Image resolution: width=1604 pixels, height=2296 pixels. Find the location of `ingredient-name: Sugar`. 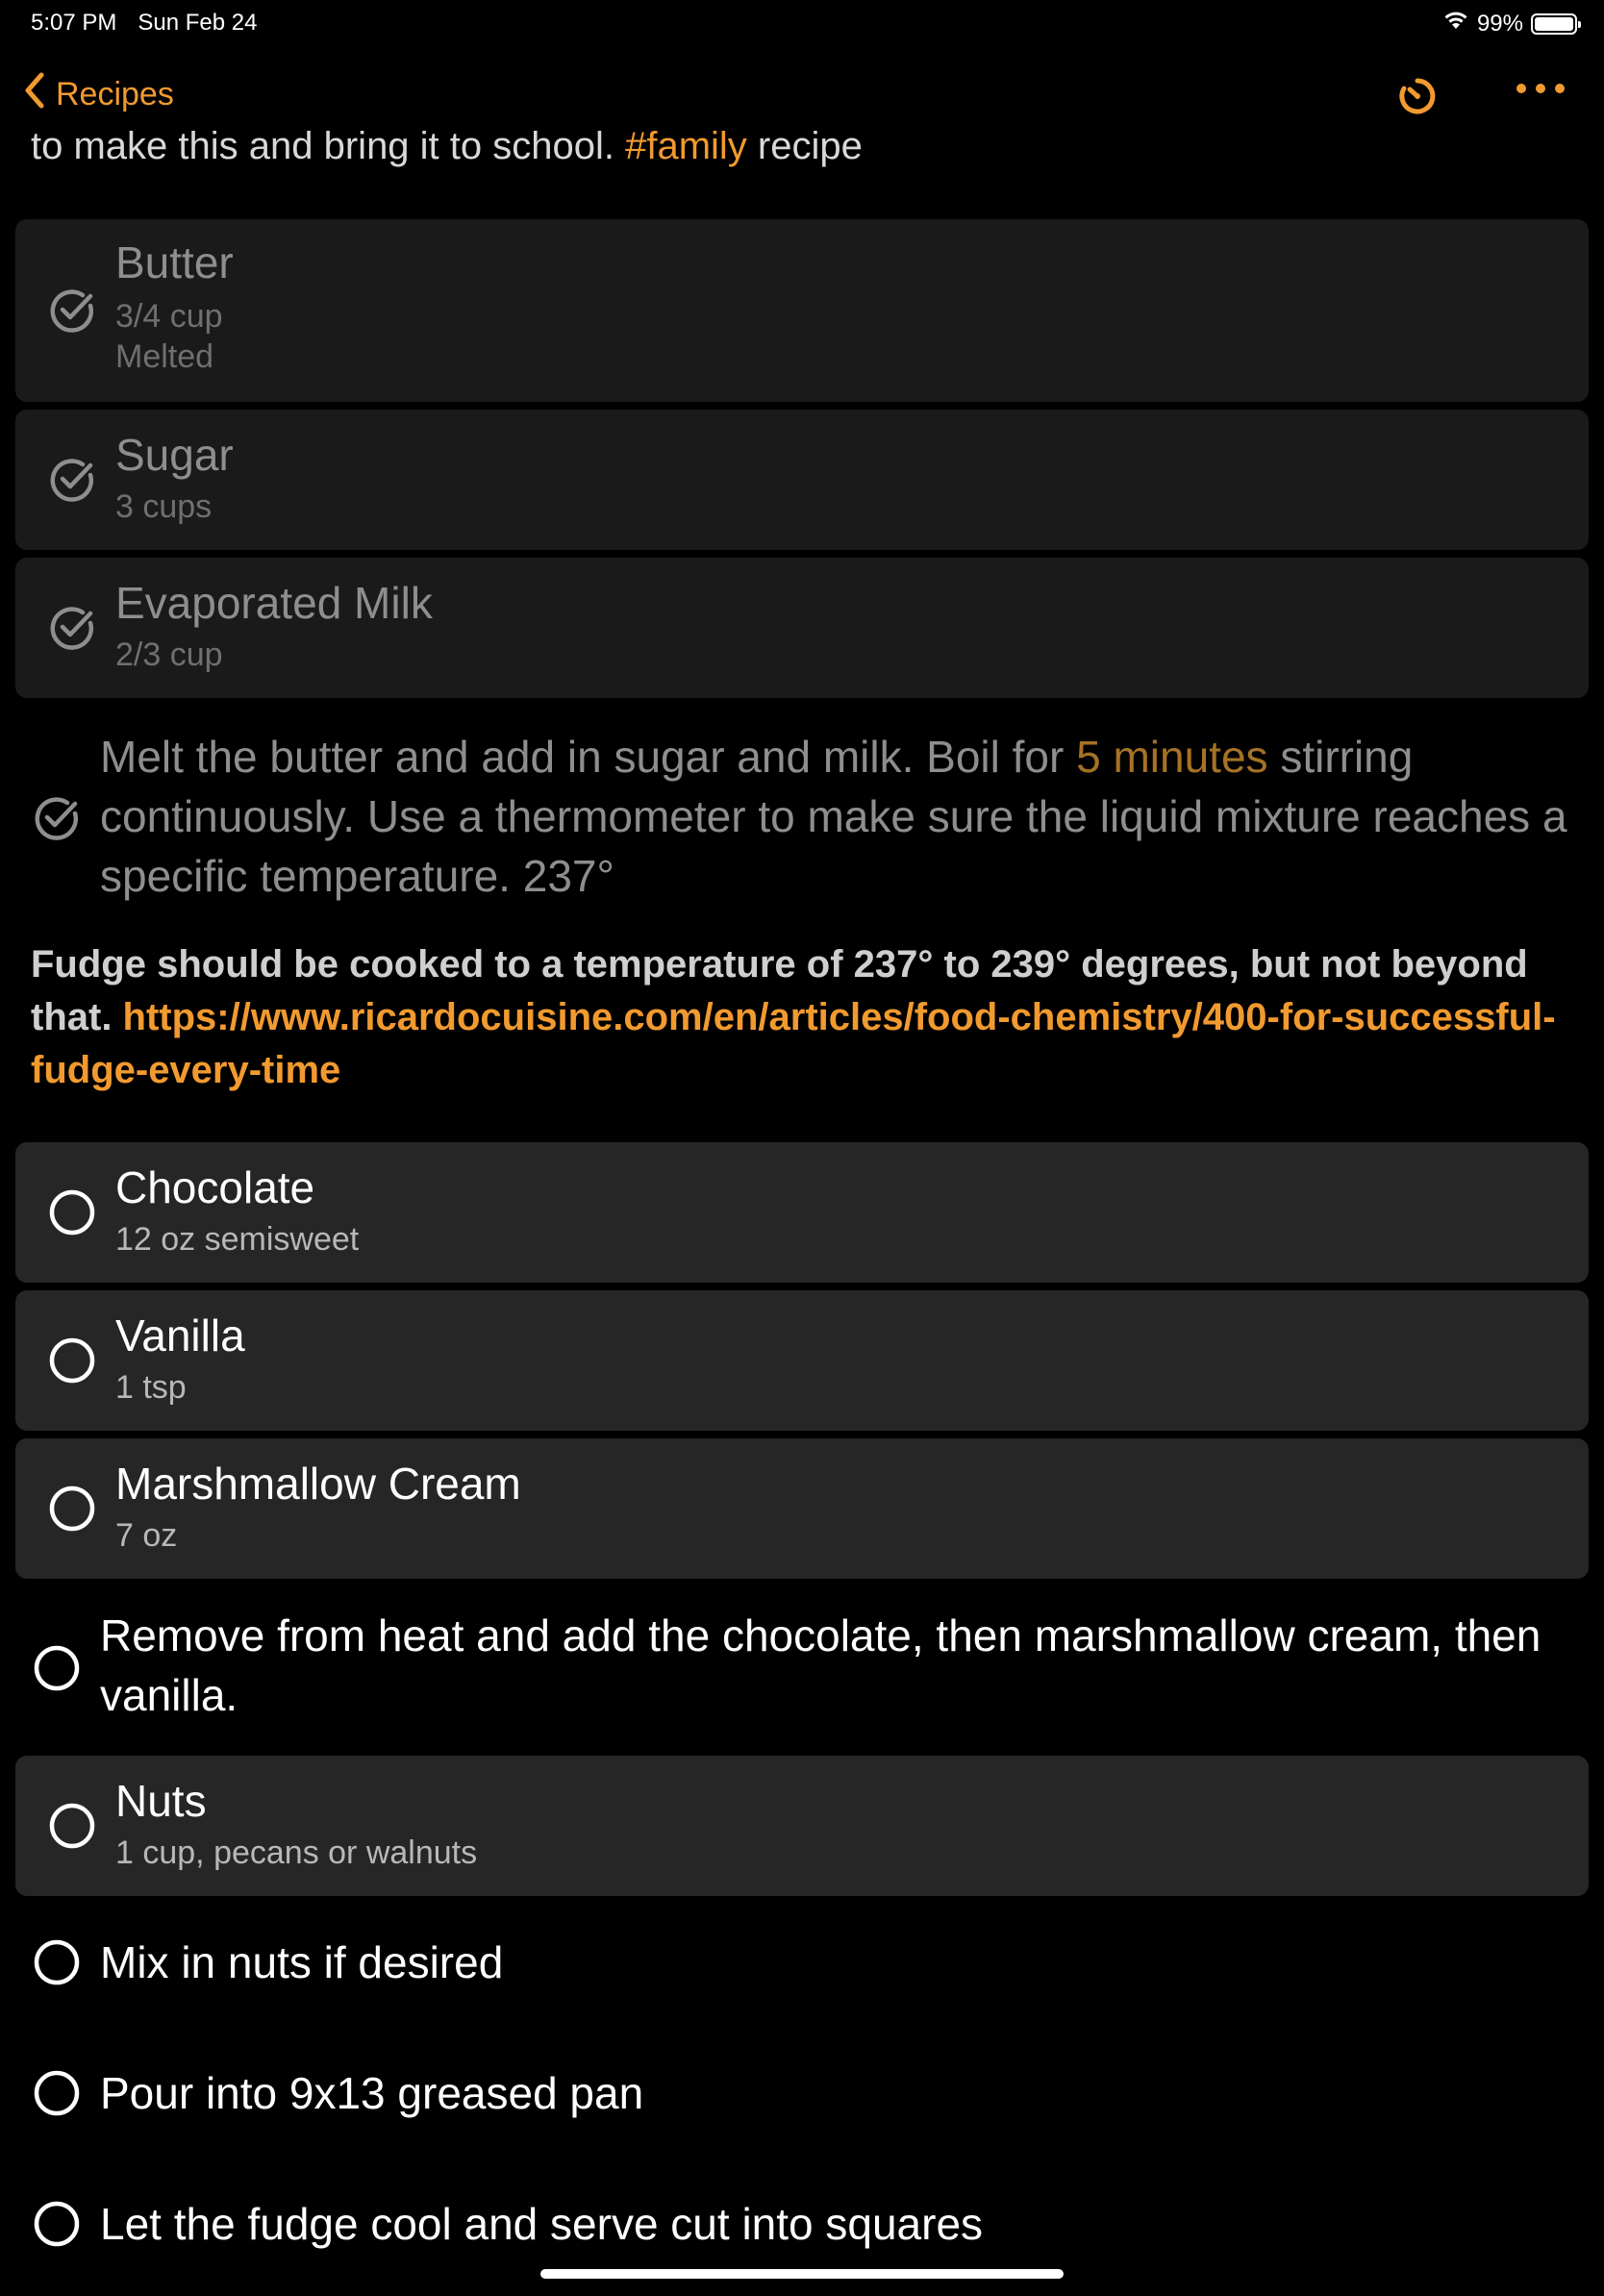

ingredient-name: Sugar is located at coordinates (174, 455).